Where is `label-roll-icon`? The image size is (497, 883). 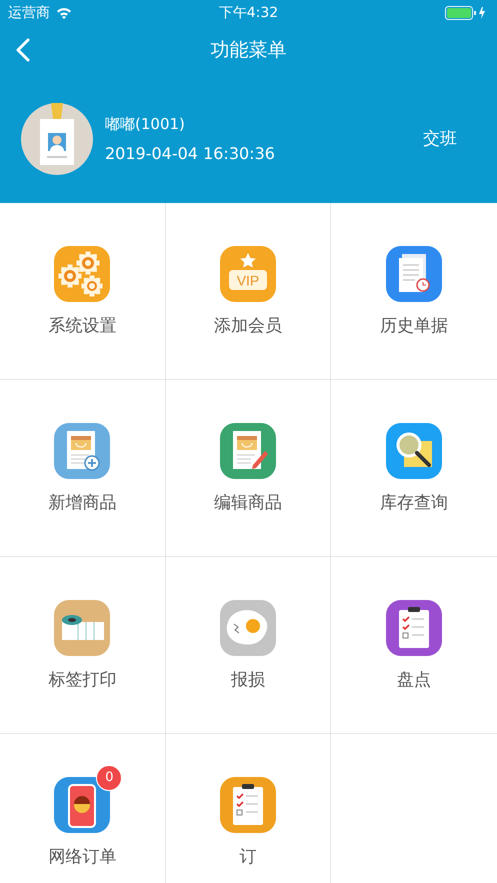 label-roll-icon is located at coordinates (82, 628).